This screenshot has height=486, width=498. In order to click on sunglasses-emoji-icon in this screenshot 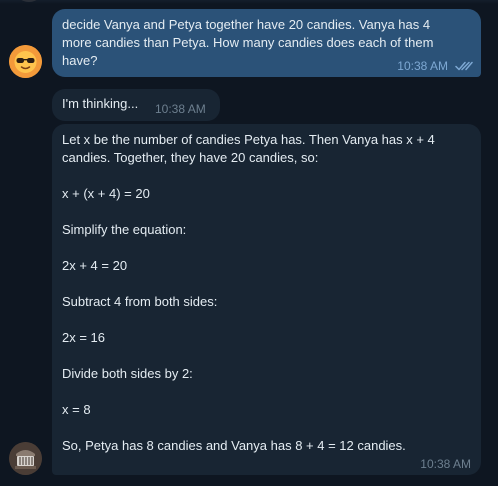, I will do `click(25, 61)`.